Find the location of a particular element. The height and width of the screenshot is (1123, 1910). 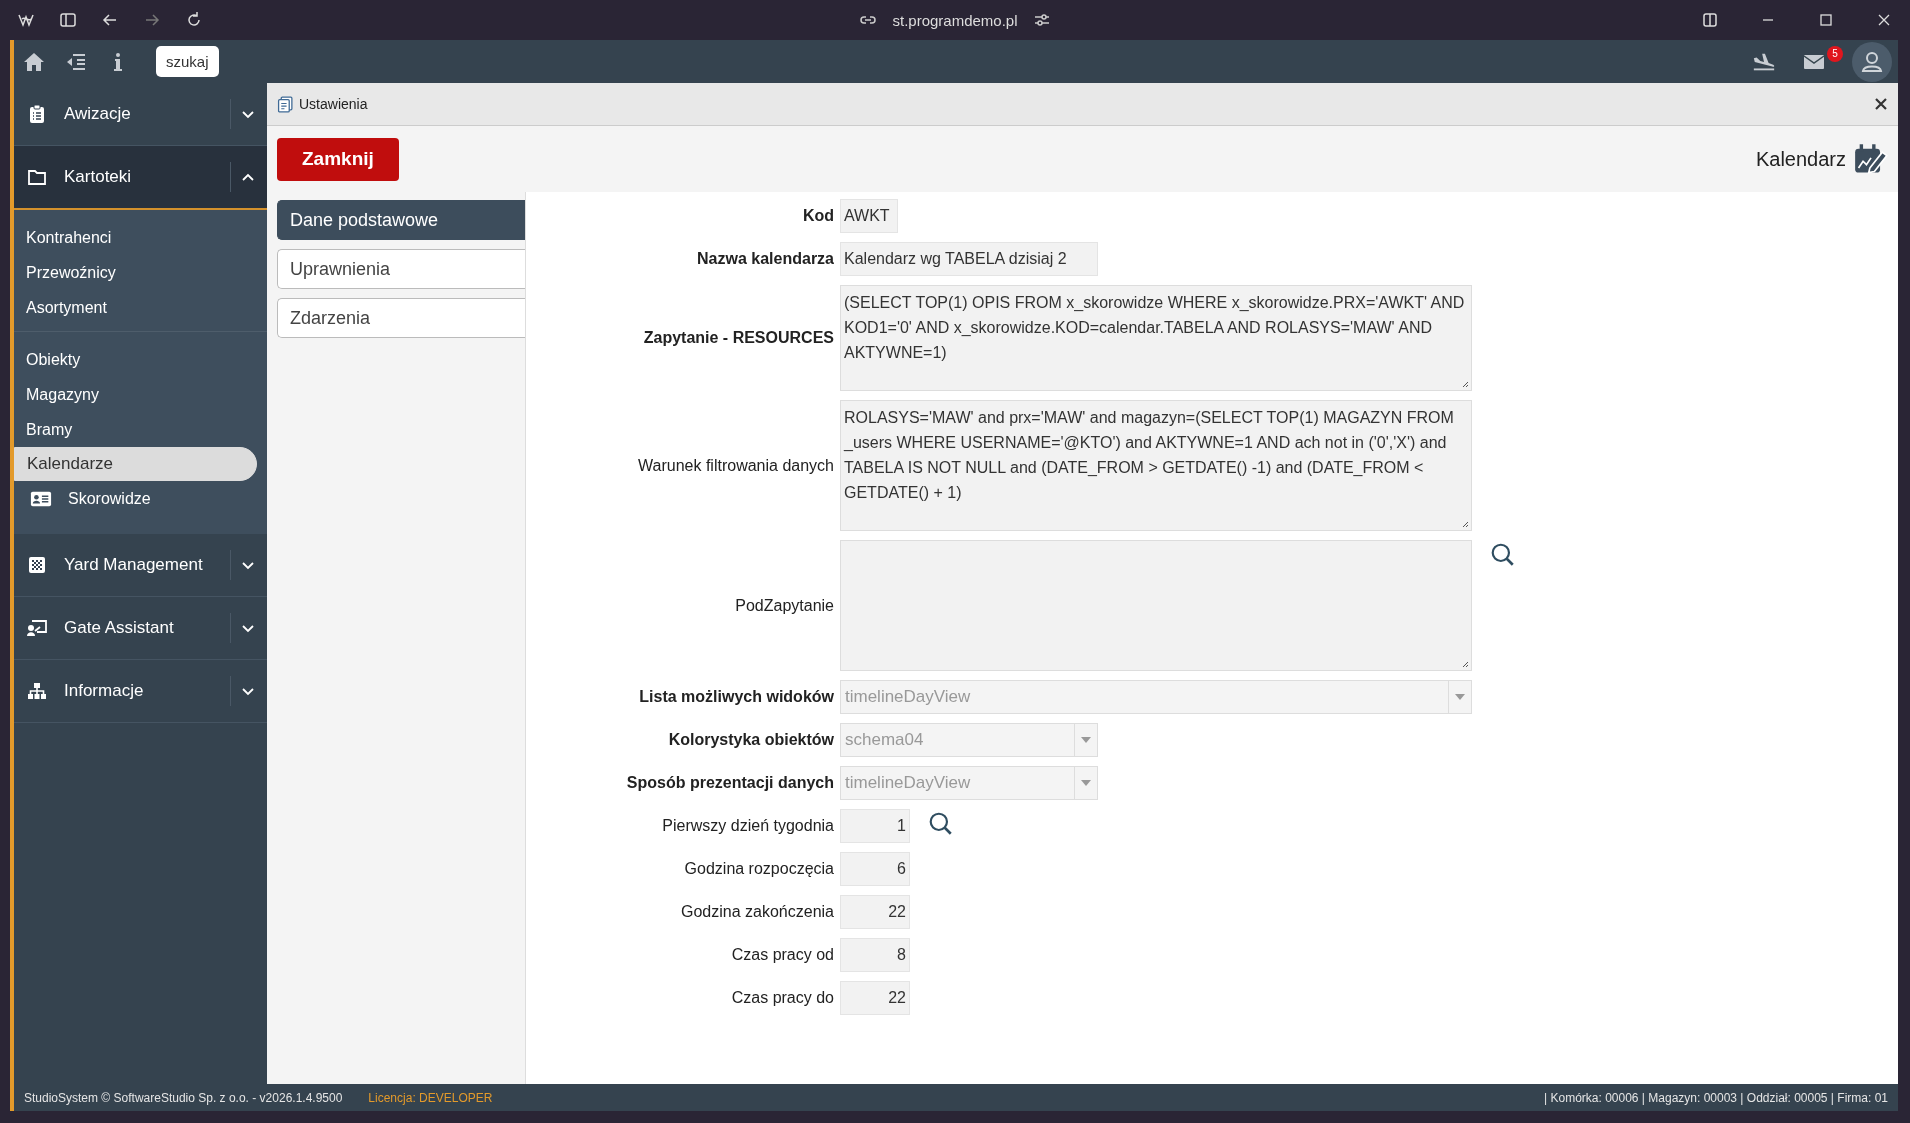

field-label: Sposób prezentacji danych is located at coordinates (730, 783).